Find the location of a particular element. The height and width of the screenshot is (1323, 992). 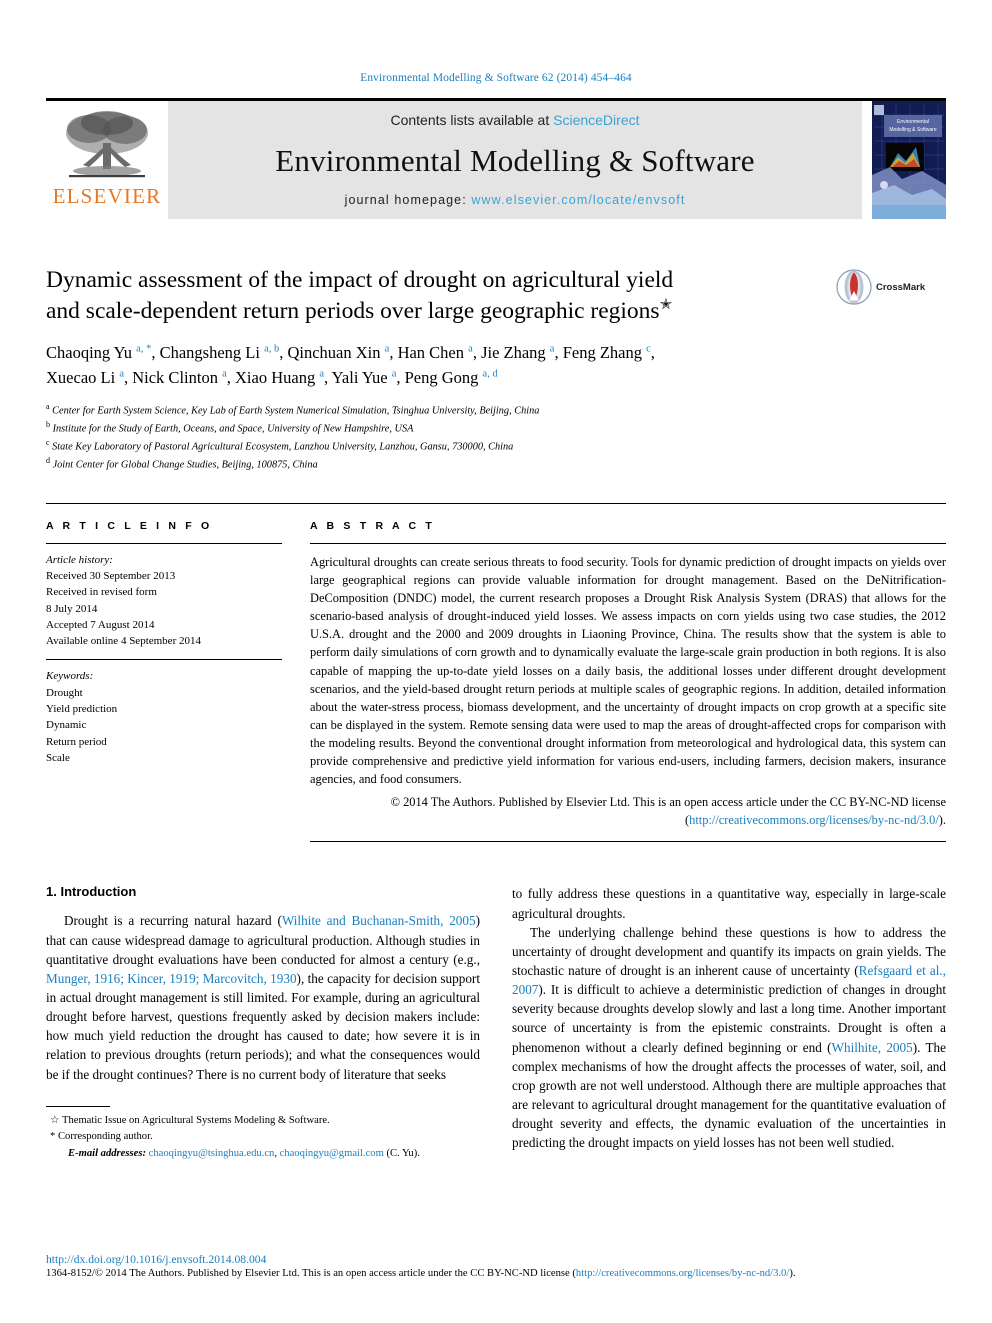

author-affil-marker: a, * is located at coordinates (144, 349).